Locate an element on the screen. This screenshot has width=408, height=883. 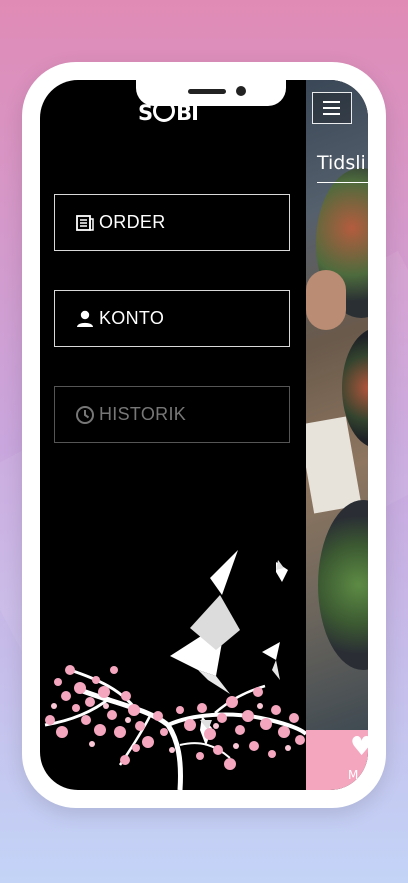
hamburger-menu-button is located at coordinates (332, 108).